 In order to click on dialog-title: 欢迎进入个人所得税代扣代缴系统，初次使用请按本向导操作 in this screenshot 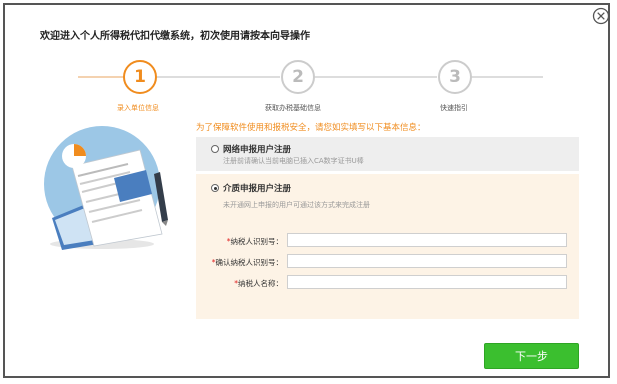, I will do `click(175, 36)`.